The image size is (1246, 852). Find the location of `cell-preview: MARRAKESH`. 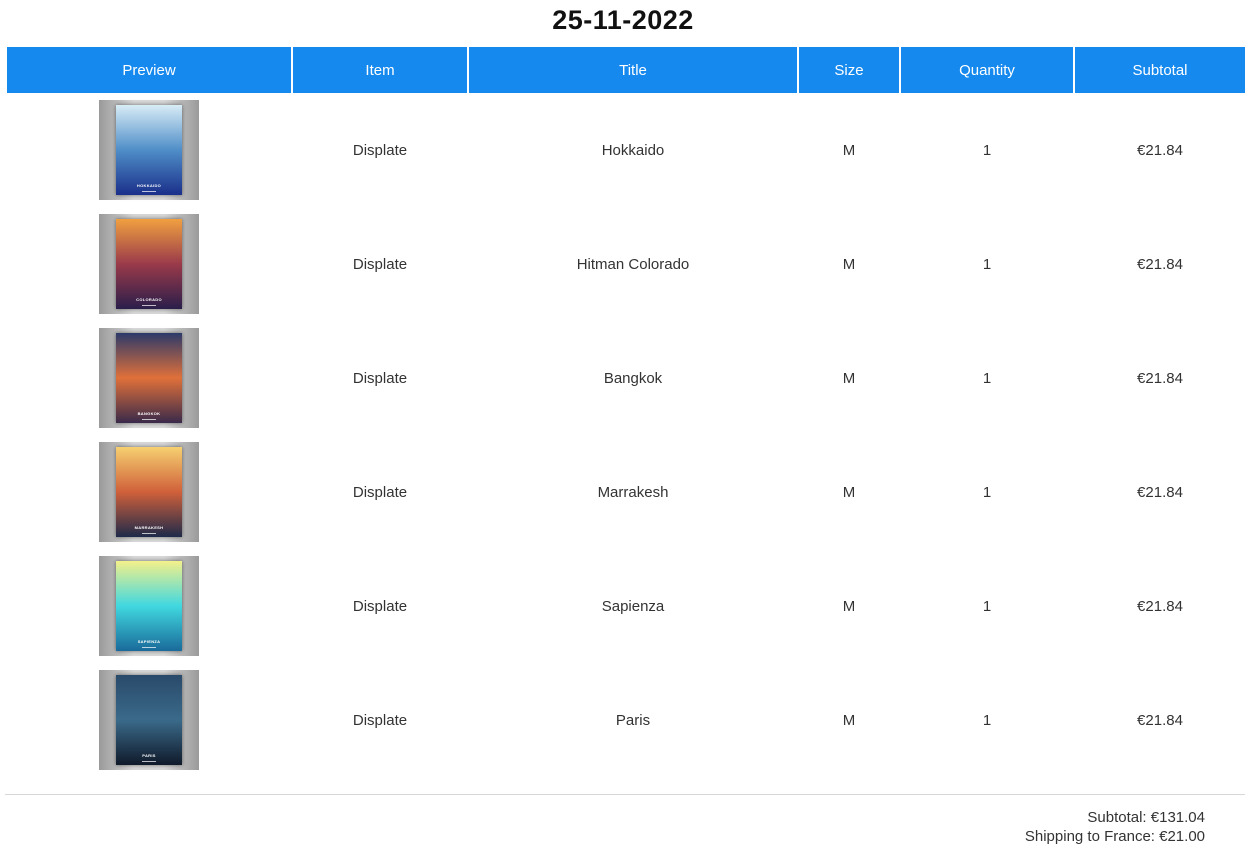

cell-preview: MARRAKESH is located at coordinates (149, 492).